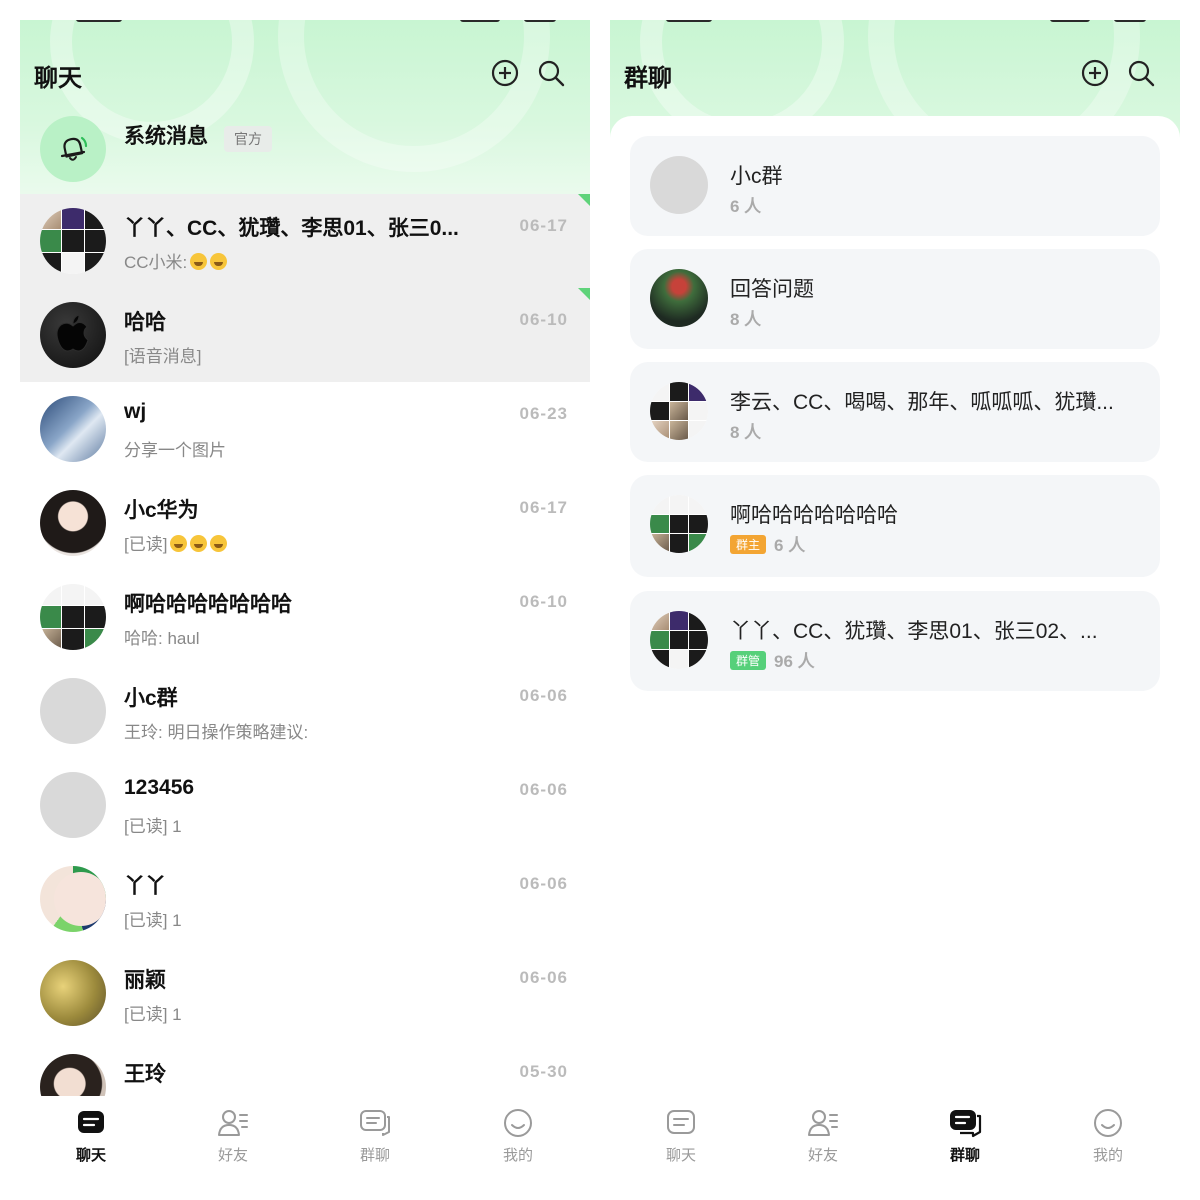 The image size is (1200, 1200). I want to click on chat-row: 123456 [已读] 1 06-06, so click(305, 805).